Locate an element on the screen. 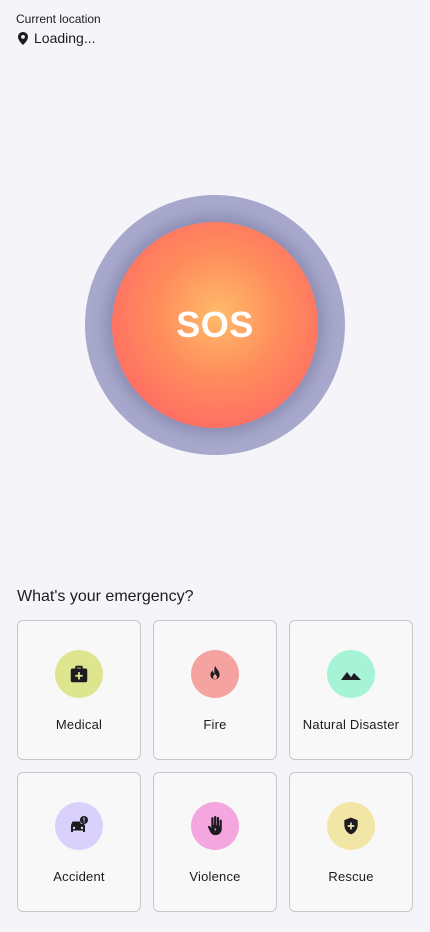 The image size is (430, 932). sos-button: SOS is located at coordinates (215, 325).